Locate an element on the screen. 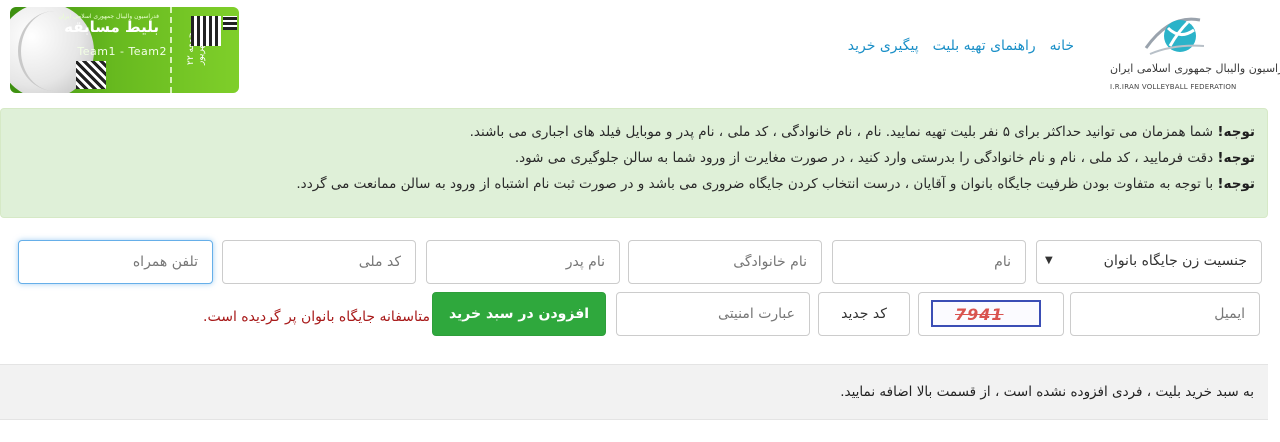 The height and width of the screenshot is (442, 1280). main-nav: خانه راهنمای تهیه بلیت پیگیری خرید is located at coordinates (961, 46).